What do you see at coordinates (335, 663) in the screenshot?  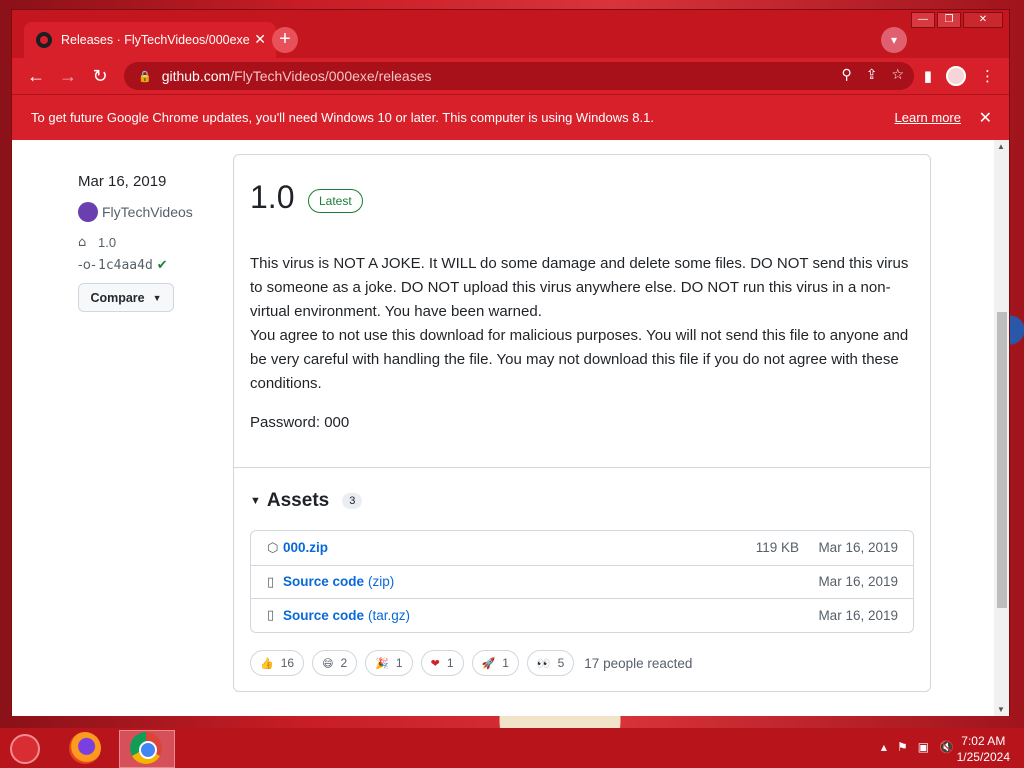 I see `reaction-laugh: 😄 2` at bounding box center [335, 663].